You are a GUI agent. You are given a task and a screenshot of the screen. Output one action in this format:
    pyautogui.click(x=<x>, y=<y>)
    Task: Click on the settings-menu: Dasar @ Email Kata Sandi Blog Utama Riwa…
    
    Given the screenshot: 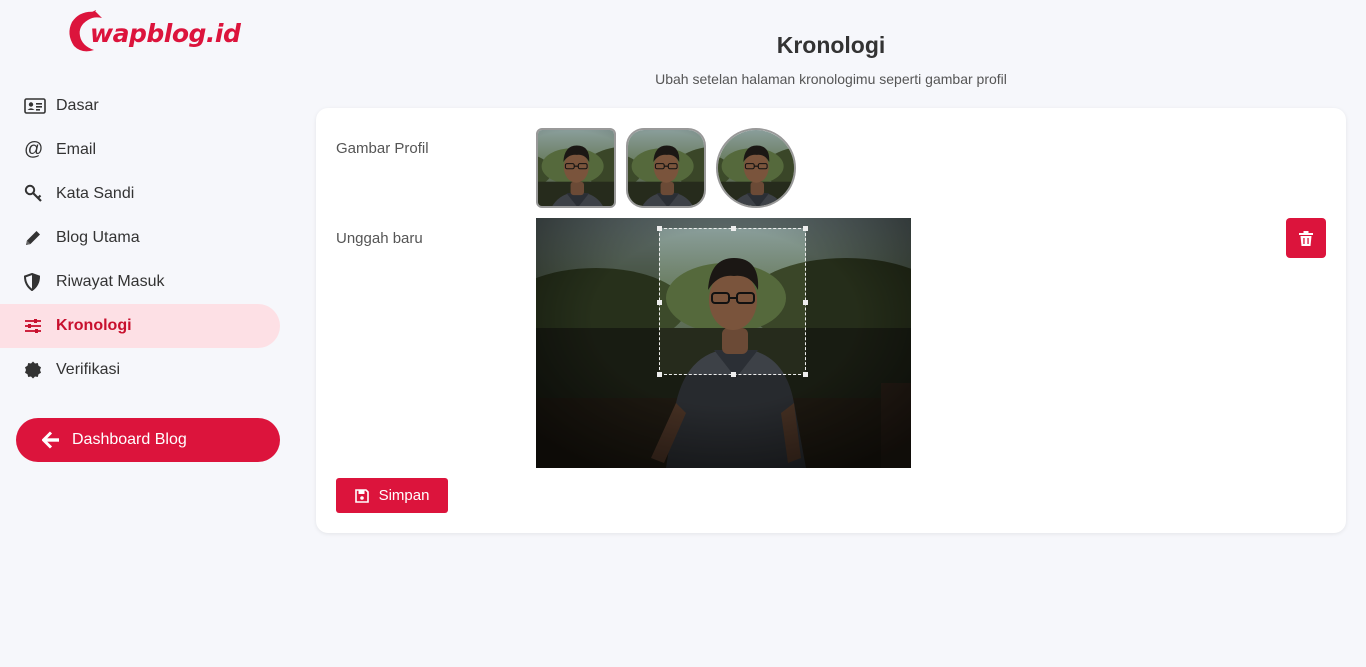 What is the action you would take?
    pyautogui.click(x=140, y=238)
    